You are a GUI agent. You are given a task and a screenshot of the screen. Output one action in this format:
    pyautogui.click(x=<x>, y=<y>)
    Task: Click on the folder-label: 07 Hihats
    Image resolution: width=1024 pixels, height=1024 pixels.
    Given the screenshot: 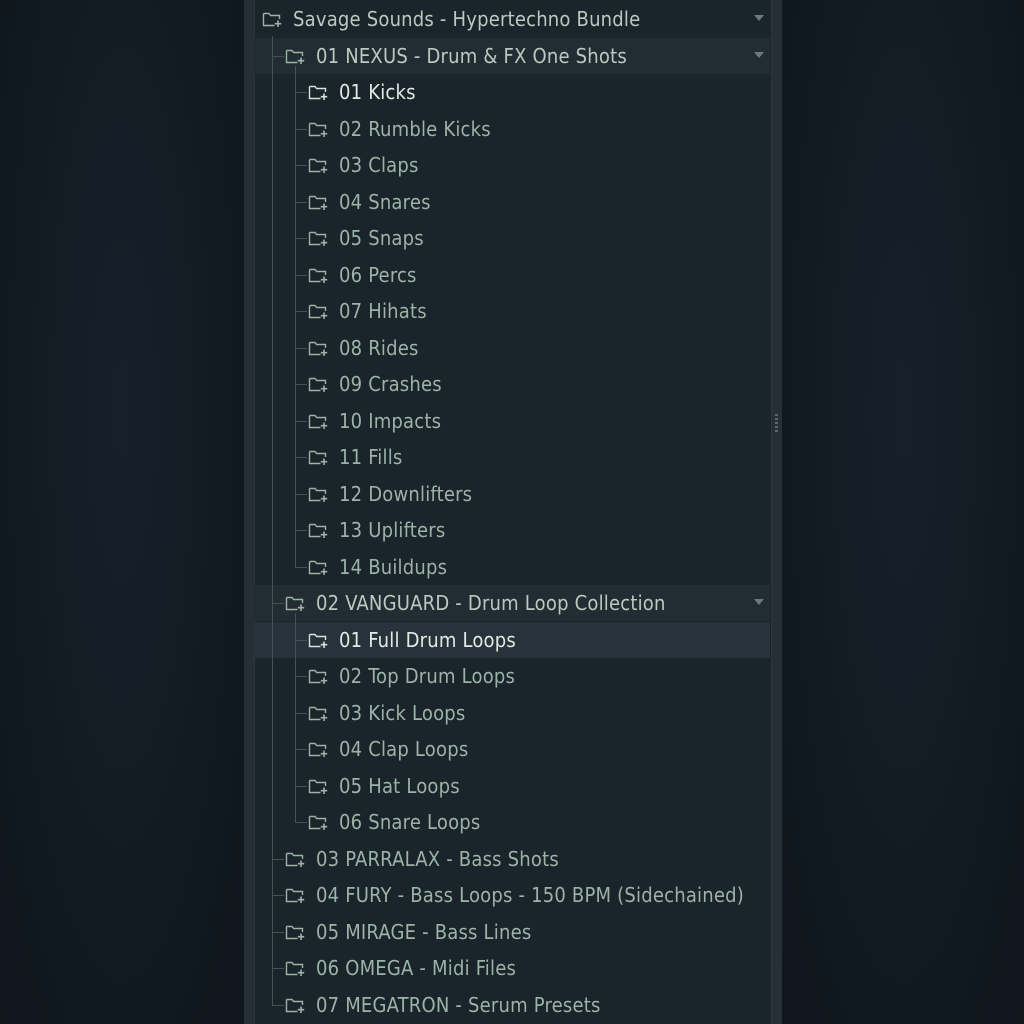 What is the action you would take?
    pyautogui.click(x=383, y=311)
    